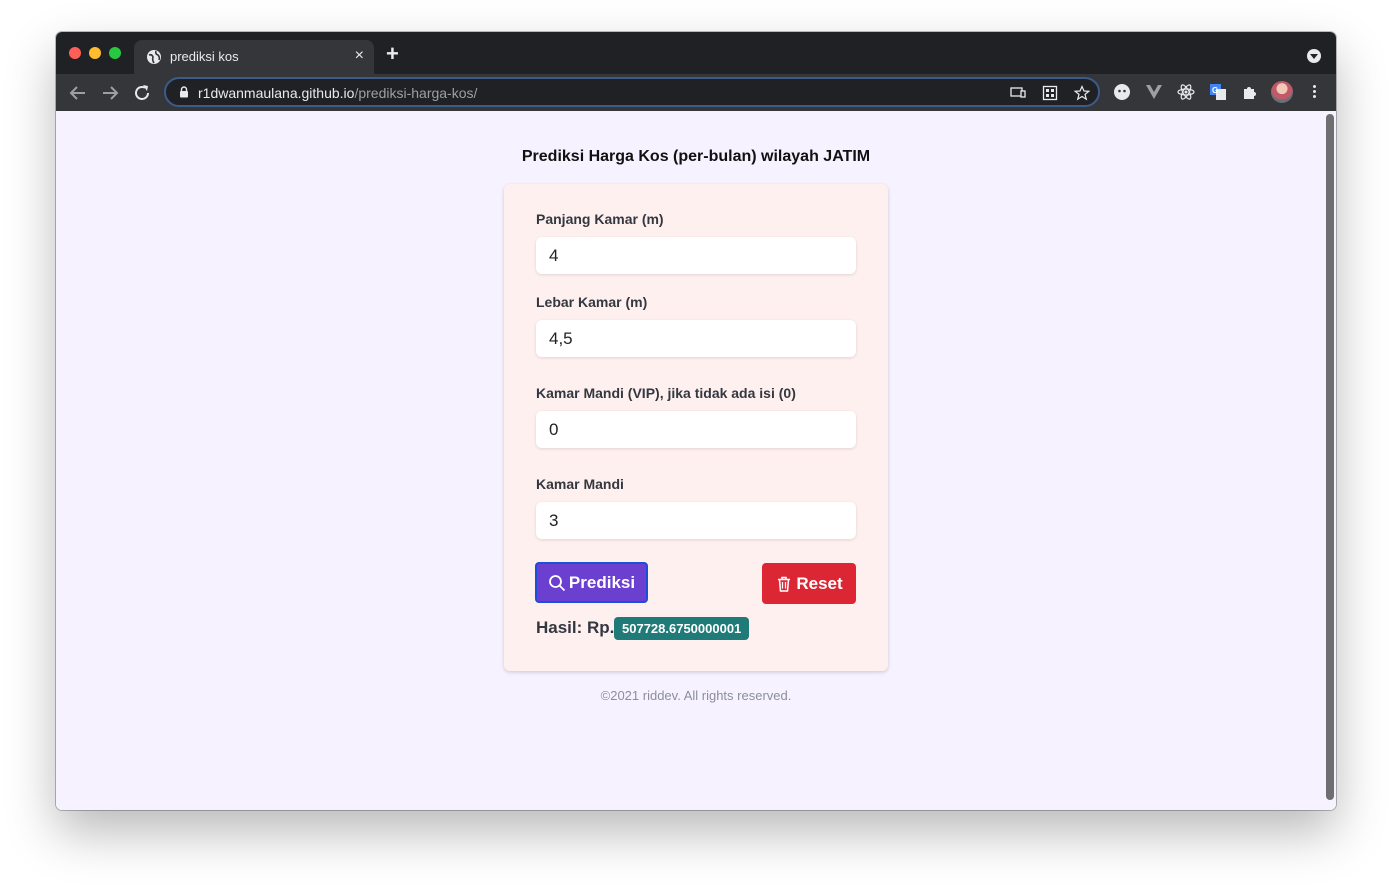  I want to click on footer-copyright: ©2021 riddev. All rights reserved., so click(696, 695).